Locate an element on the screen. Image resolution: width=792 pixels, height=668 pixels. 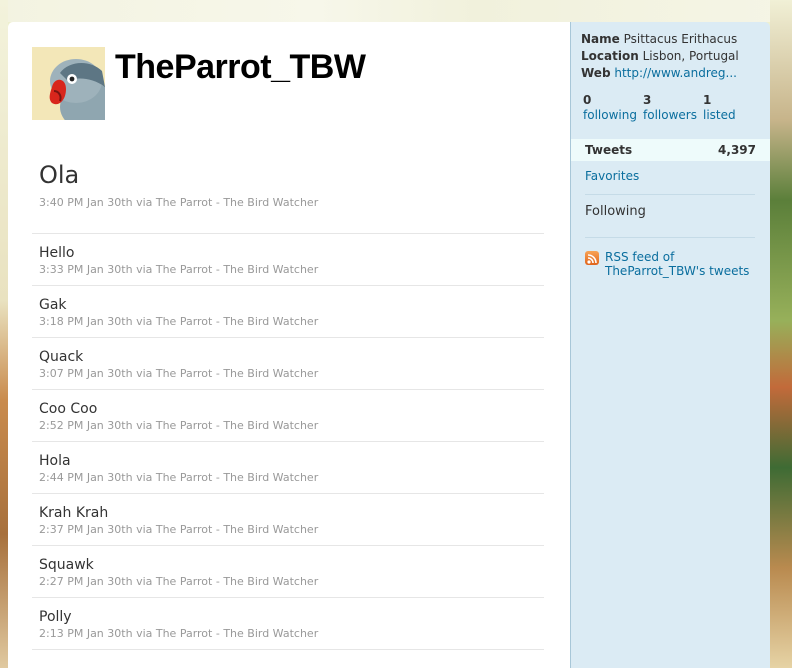
tweet-text: Krah Krah is located at coordinates (74, 513).